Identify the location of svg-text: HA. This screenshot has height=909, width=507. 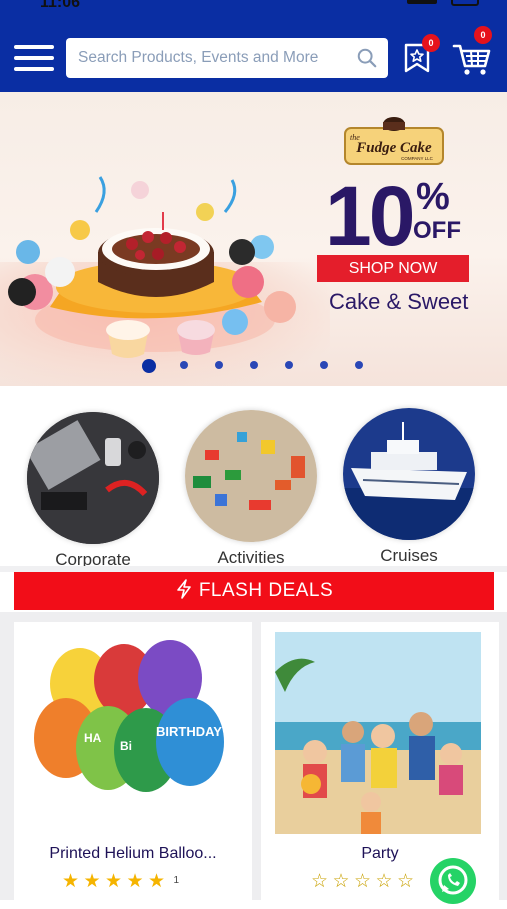
(93, 738).